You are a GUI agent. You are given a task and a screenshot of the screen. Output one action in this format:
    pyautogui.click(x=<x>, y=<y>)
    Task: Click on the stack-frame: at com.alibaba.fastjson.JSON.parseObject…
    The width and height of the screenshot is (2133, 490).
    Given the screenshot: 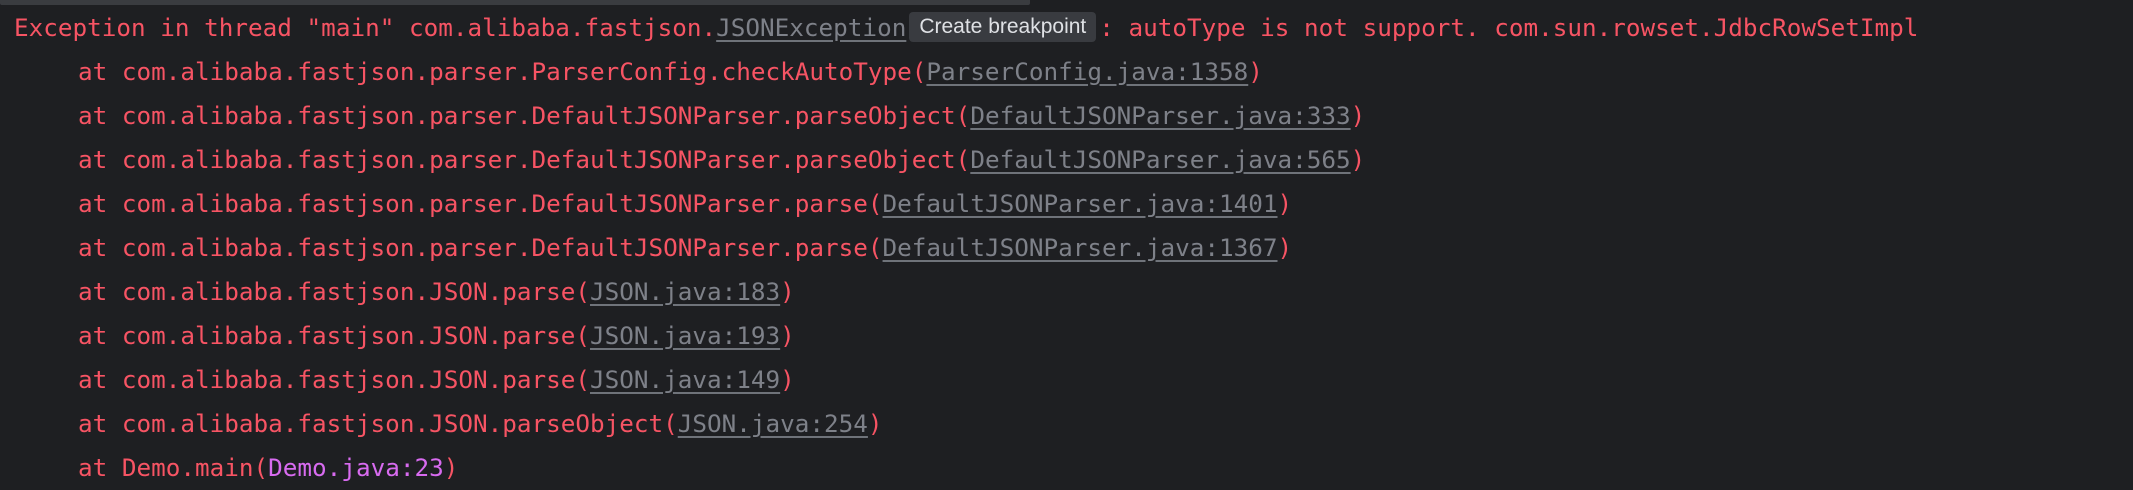 What is the action you would take?
    pyautogui.click(x=1066, y=424)
    